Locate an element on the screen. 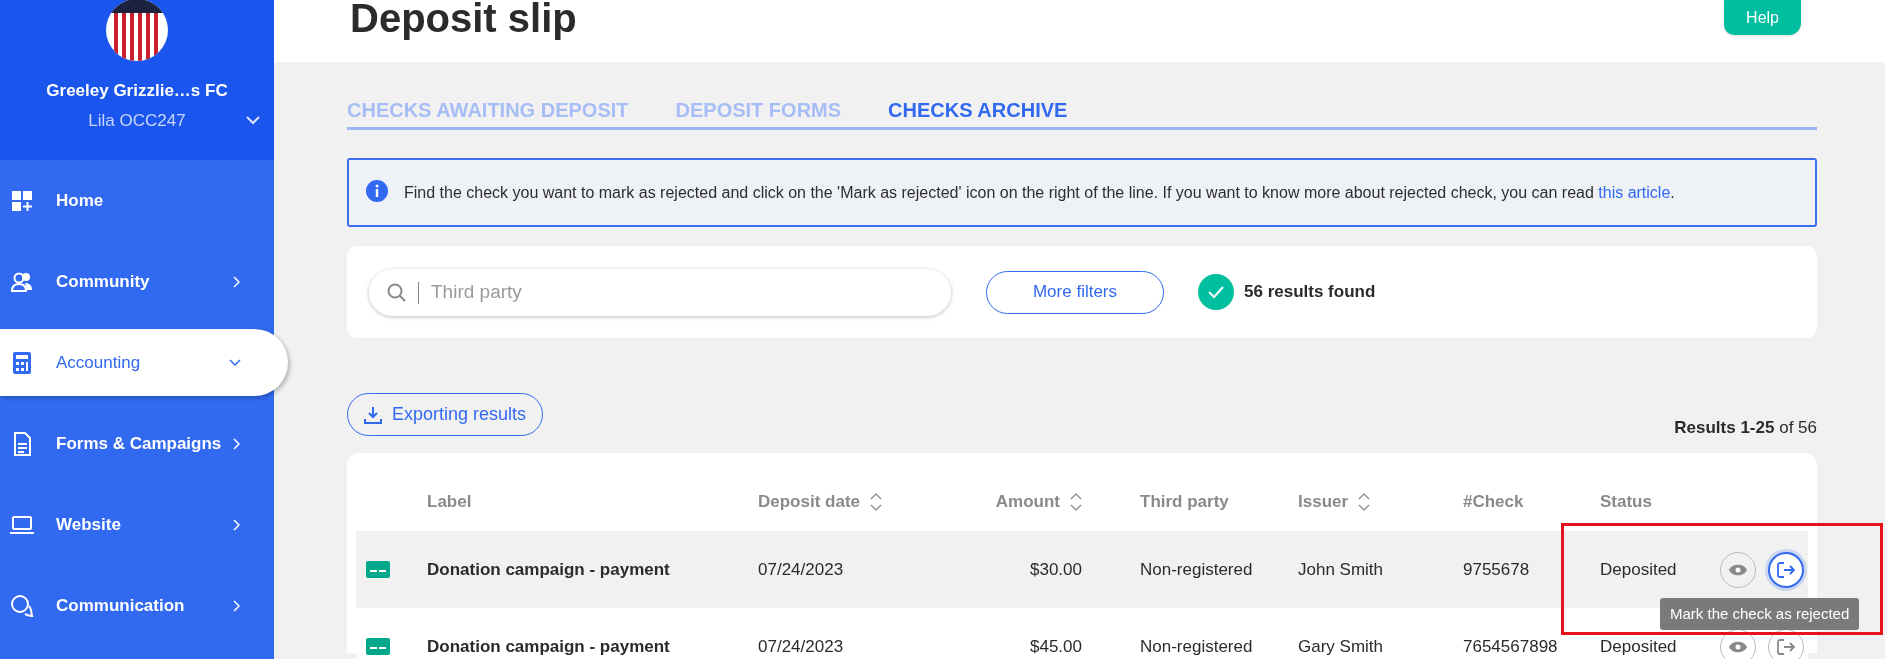 This screenshot has height=659, width=1885. tooltip: Mark the check as rejected is located at coordinates (1760, 614).